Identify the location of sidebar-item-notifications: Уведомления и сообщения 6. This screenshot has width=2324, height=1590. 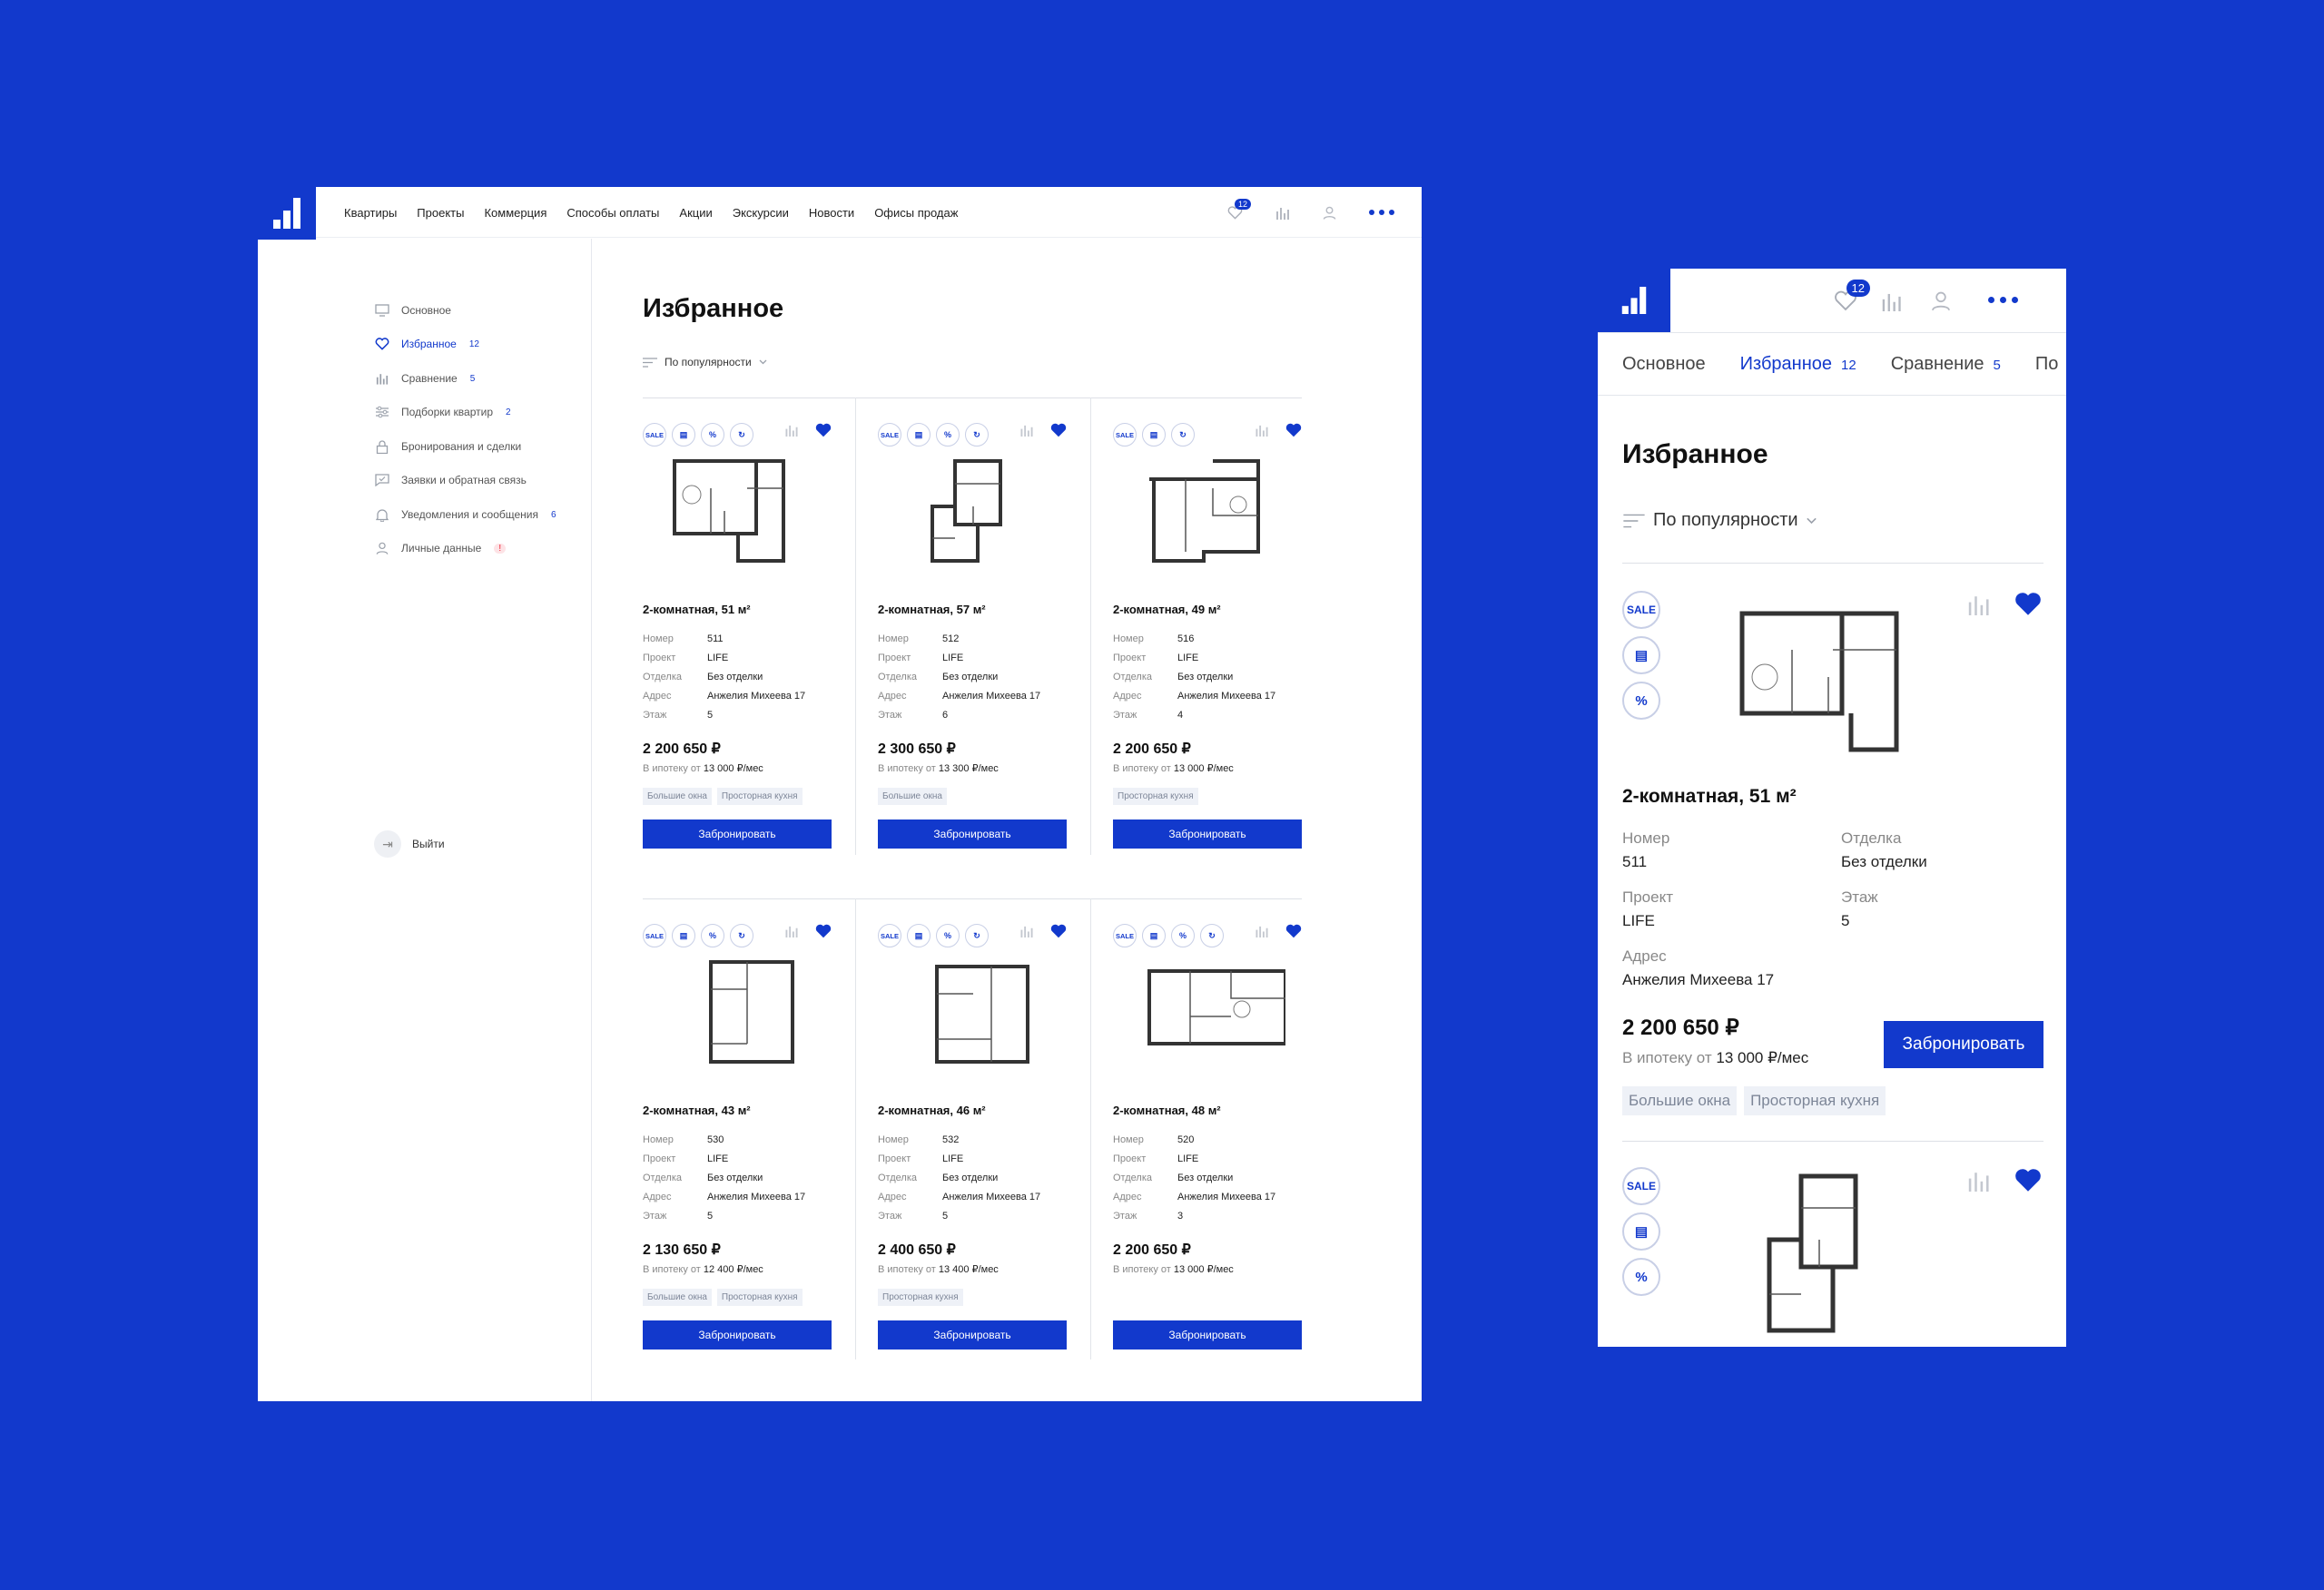
(465, 514).